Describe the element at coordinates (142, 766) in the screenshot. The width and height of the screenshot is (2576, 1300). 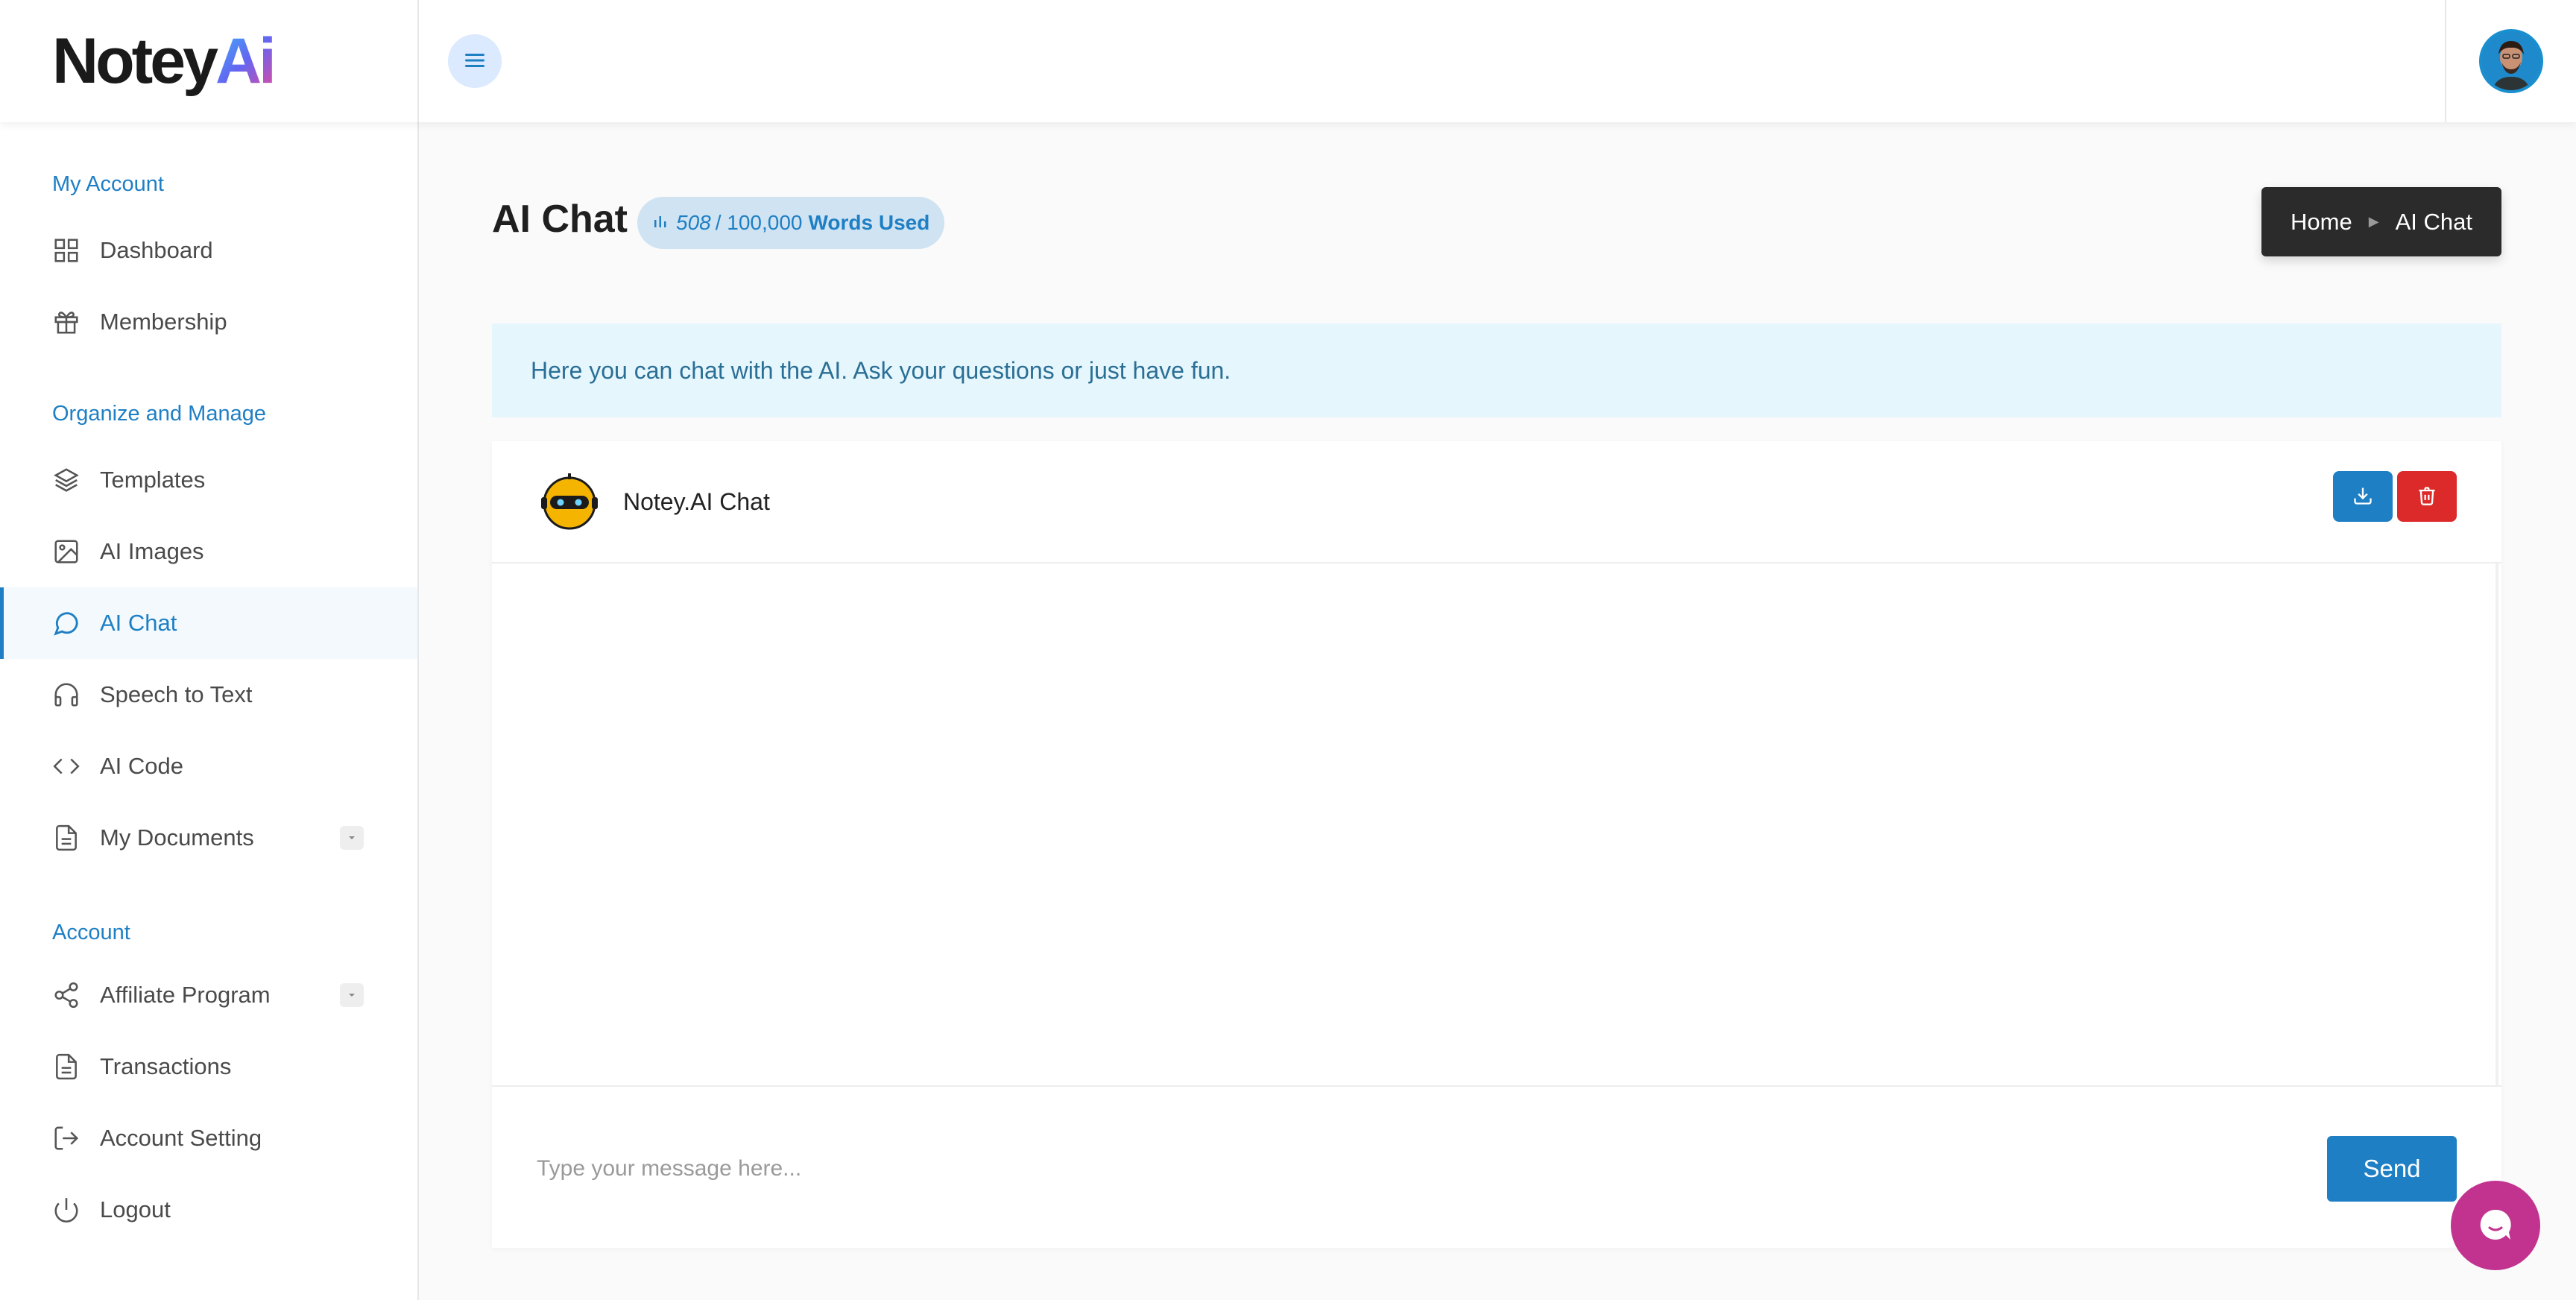
I see `sidebar-item-label: AI Code` at that location.